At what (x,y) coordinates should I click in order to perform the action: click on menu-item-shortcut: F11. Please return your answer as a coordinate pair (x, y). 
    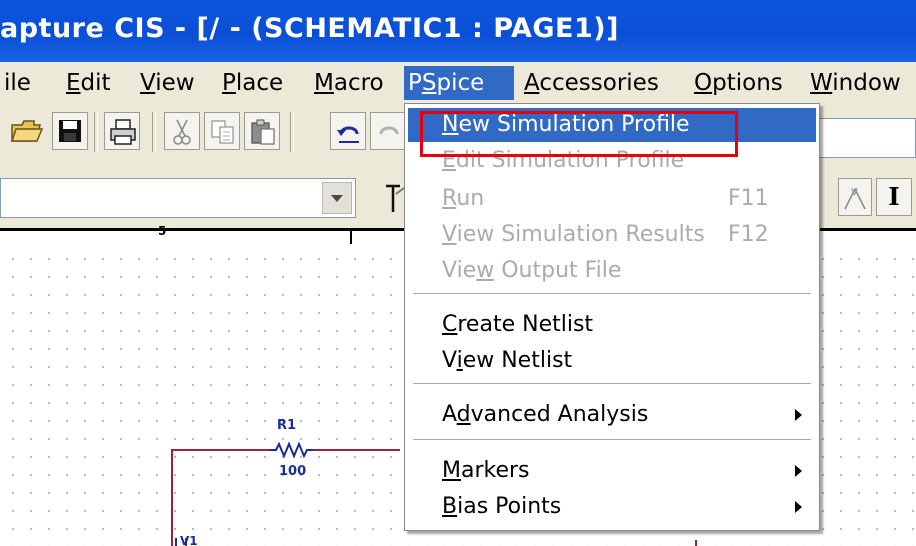
    Looking at the image, I should click on (748, 198).